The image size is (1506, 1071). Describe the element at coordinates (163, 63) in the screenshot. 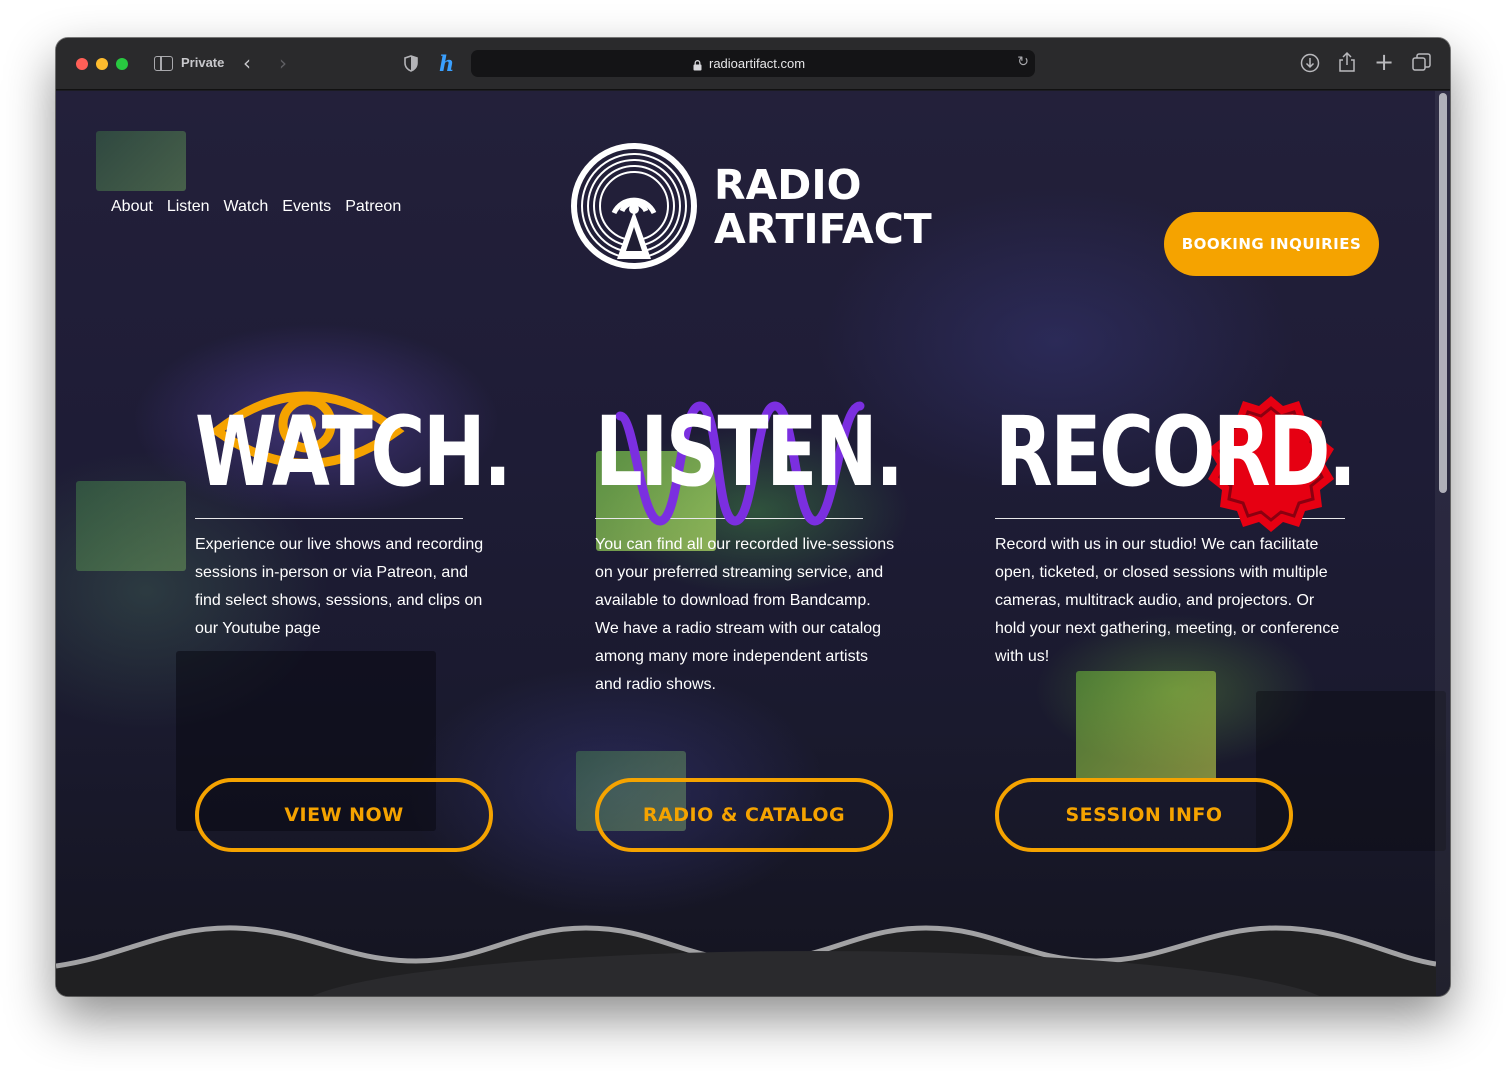

I see `sidebar-icon` at that location.